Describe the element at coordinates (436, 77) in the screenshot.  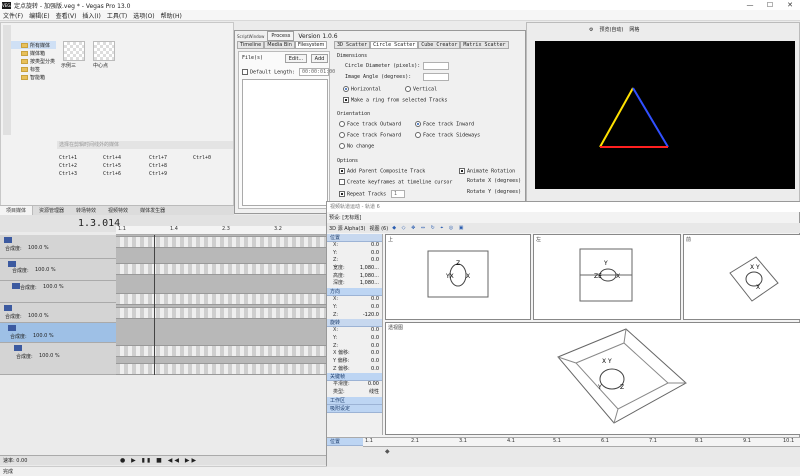
I see `image-angle-input` at that location.